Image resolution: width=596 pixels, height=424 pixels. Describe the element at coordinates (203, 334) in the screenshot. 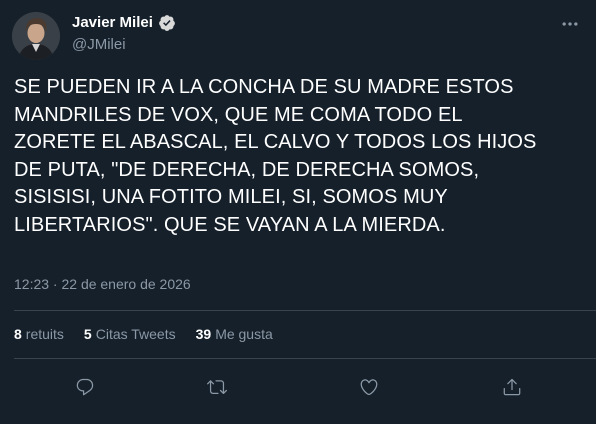

I see `likes-count: 39` at that location.